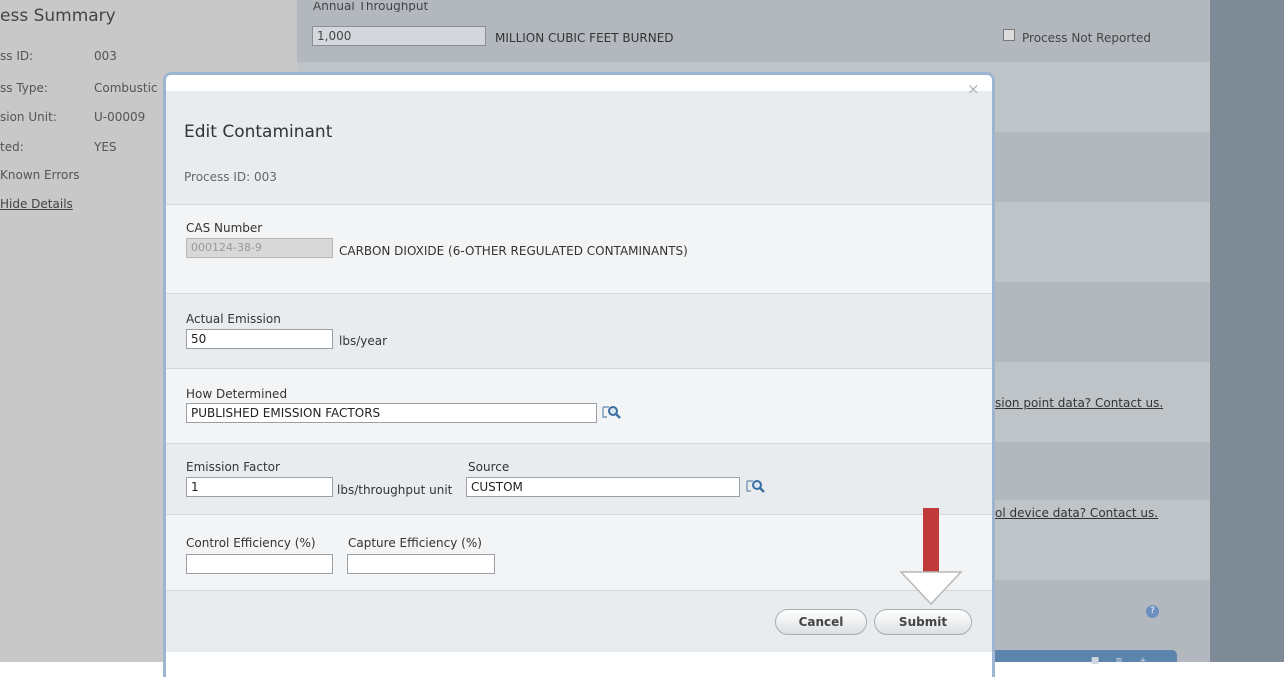 Image resolution: width=1284 pixels, height=677 pixels. I want to click on annual-throughput-label: Annual Throughput, so click(371, 7).